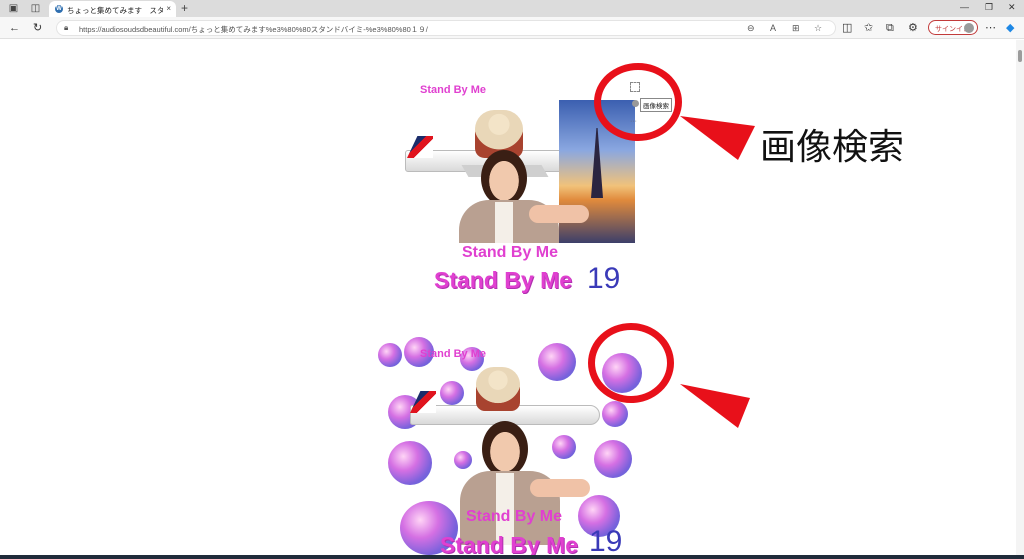 The image size is (1024, 559). What do you see at coordinates (453, 90) in the screenshot?
I see `figure1-small-title: Stand By Me` at bounding box center [453, 90].